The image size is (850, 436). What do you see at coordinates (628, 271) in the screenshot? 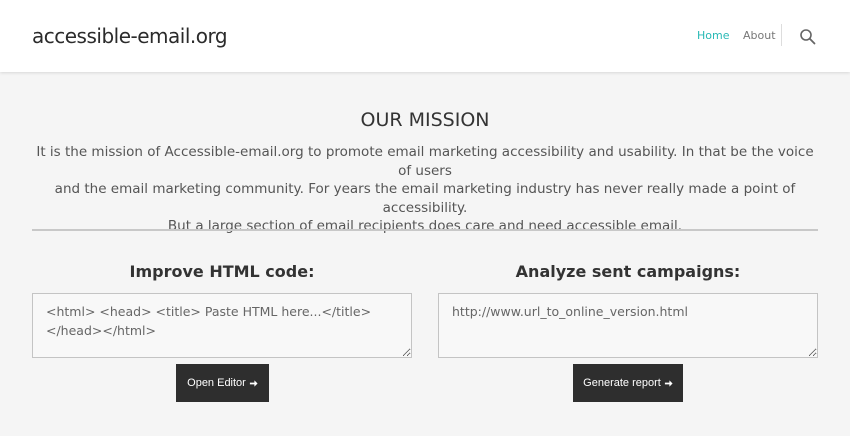
I see `analyze-campaigns-title: Analyze sent campaigns:` at bounding box center [628, 271].